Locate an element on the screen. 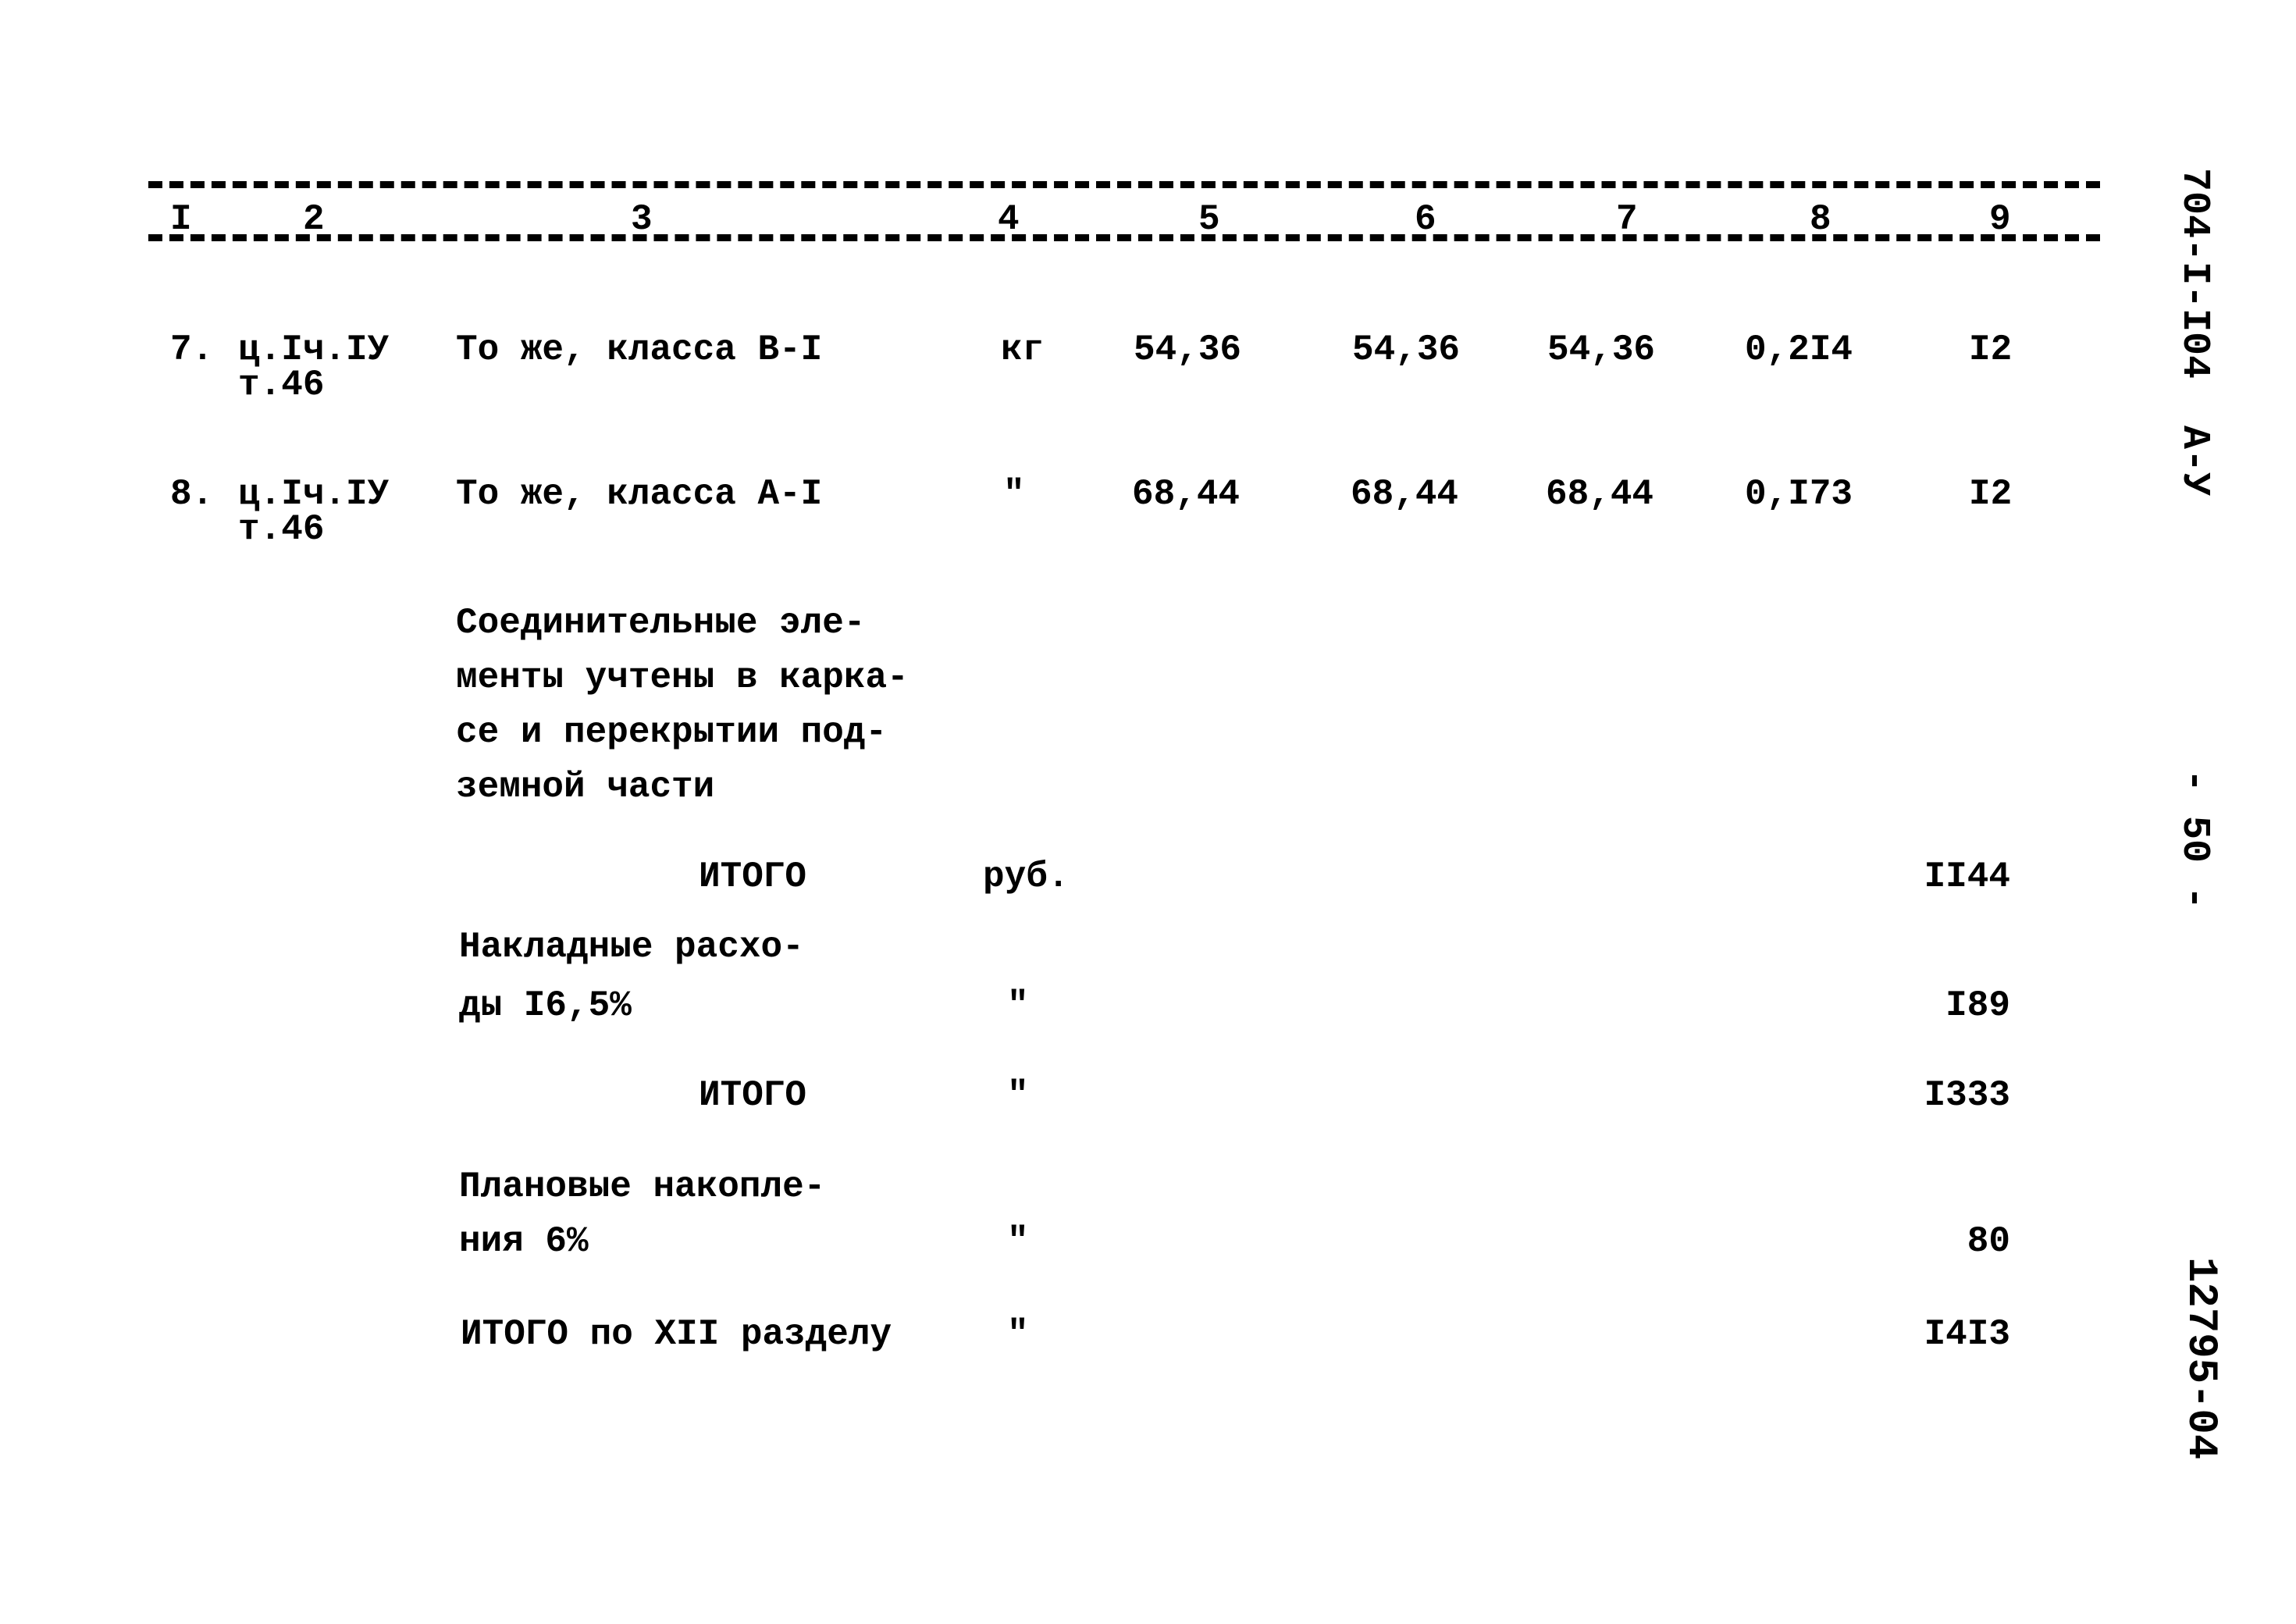  col-header-7: 7 is located at coordinates (1627, 219).